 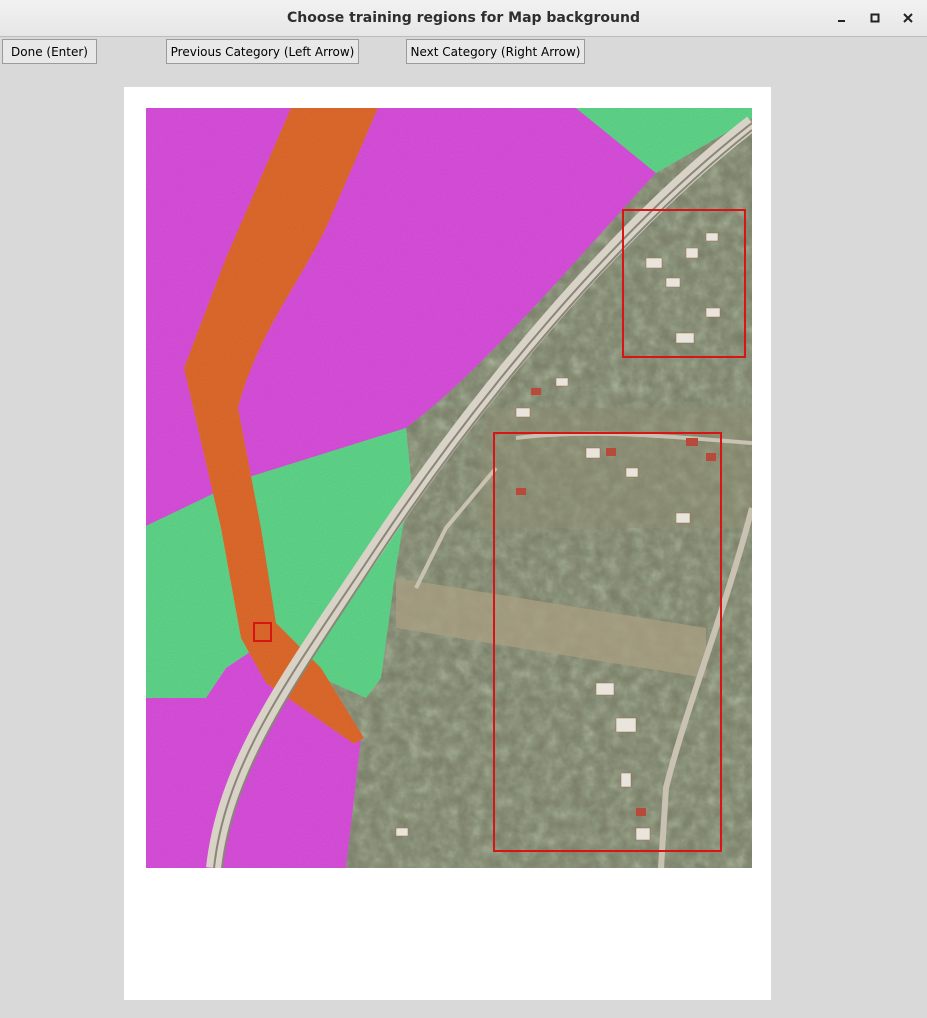 I want to click on done-button: Done (Enter), so click(x=49, y=51).